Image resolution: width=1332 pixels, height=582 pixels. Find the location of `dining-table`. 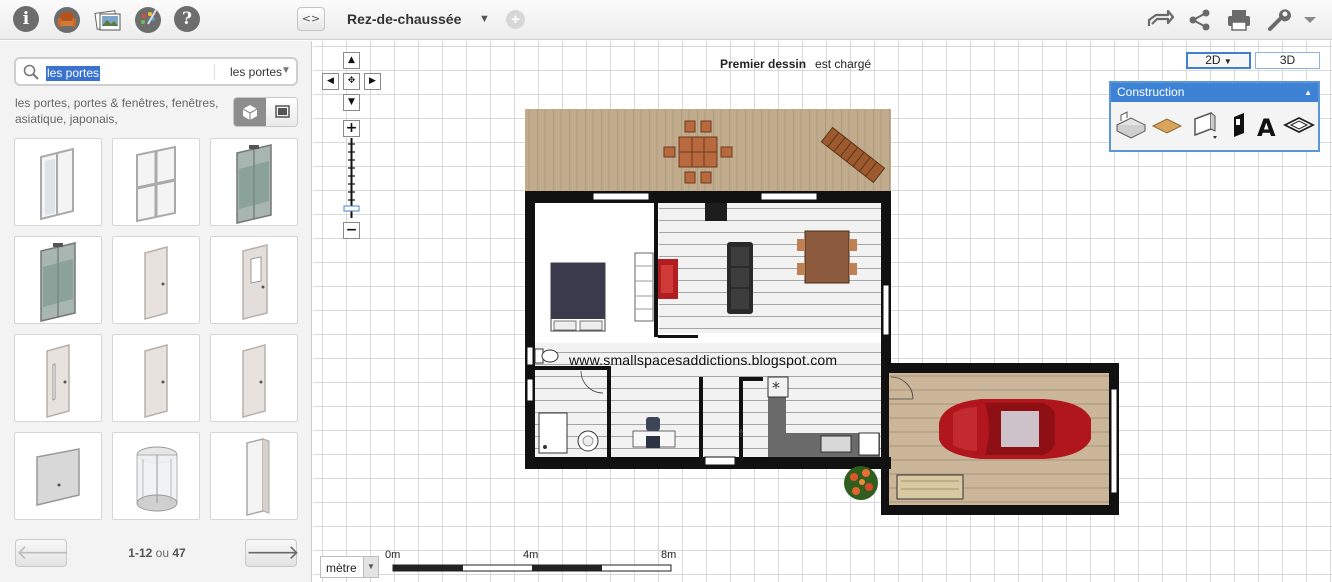

dining-table is located at coordinates (827, 257).